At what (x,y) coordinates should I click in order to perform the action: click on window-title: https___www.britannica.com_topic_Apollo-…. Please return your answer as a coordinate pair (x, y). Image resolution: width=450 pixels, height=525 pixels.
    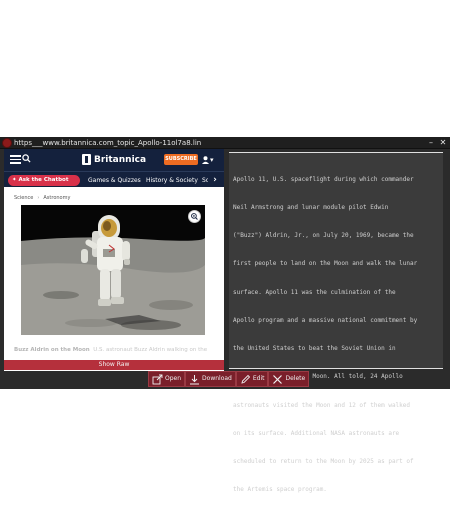
    Looking at the image, I should click on (108, 143).